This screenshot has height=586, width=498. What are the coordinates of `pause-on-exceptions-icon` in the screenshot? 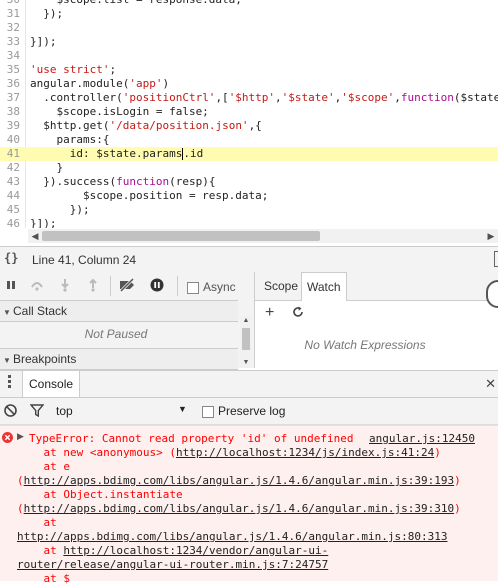 It's located at (157, 287).